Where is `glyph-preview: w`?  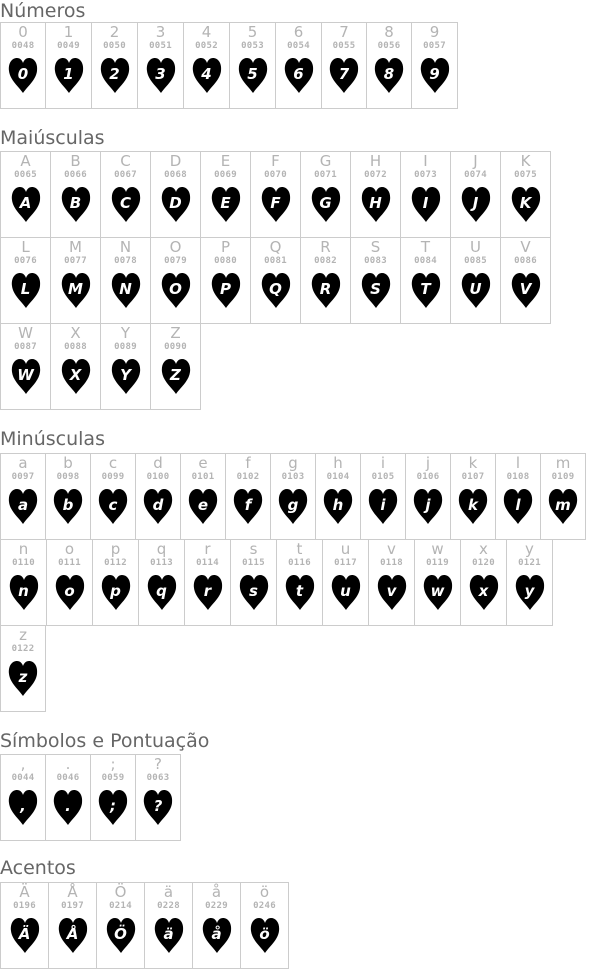 glyph-preview: w is located at coordinates (437, 591).